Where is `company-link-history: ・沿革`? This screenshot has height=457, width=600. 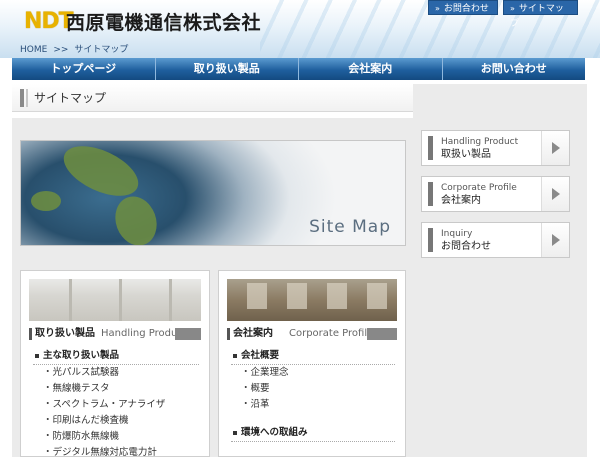
company-link-history: ・沿革 is located at coordinates (255, 405).